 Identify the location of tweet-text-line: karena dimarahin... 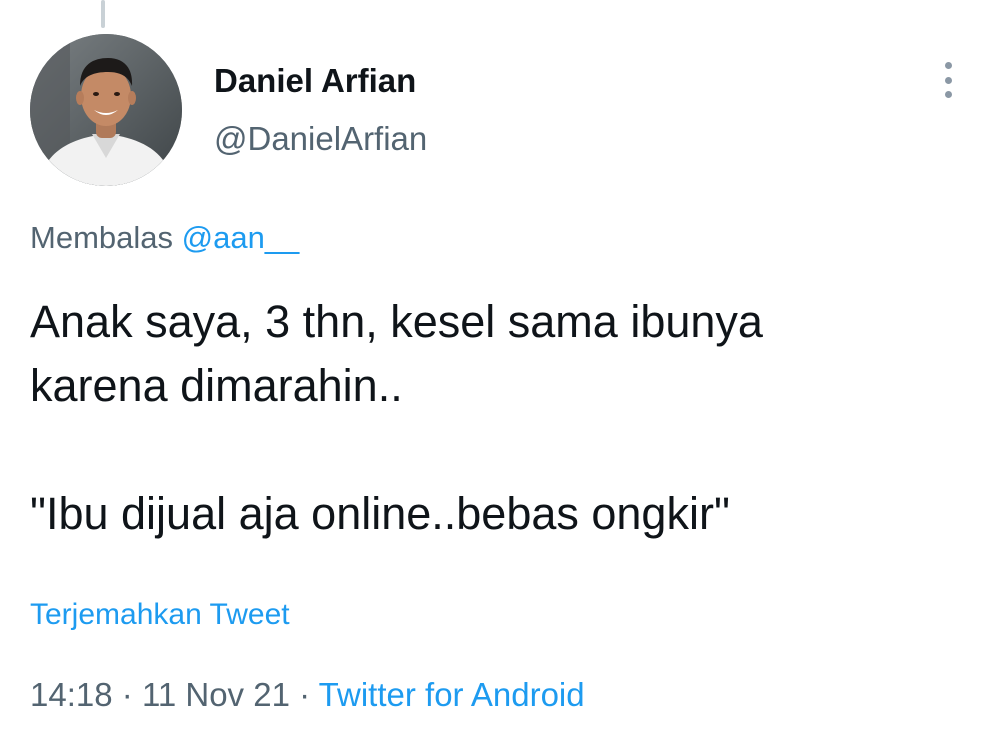
(216, 385).